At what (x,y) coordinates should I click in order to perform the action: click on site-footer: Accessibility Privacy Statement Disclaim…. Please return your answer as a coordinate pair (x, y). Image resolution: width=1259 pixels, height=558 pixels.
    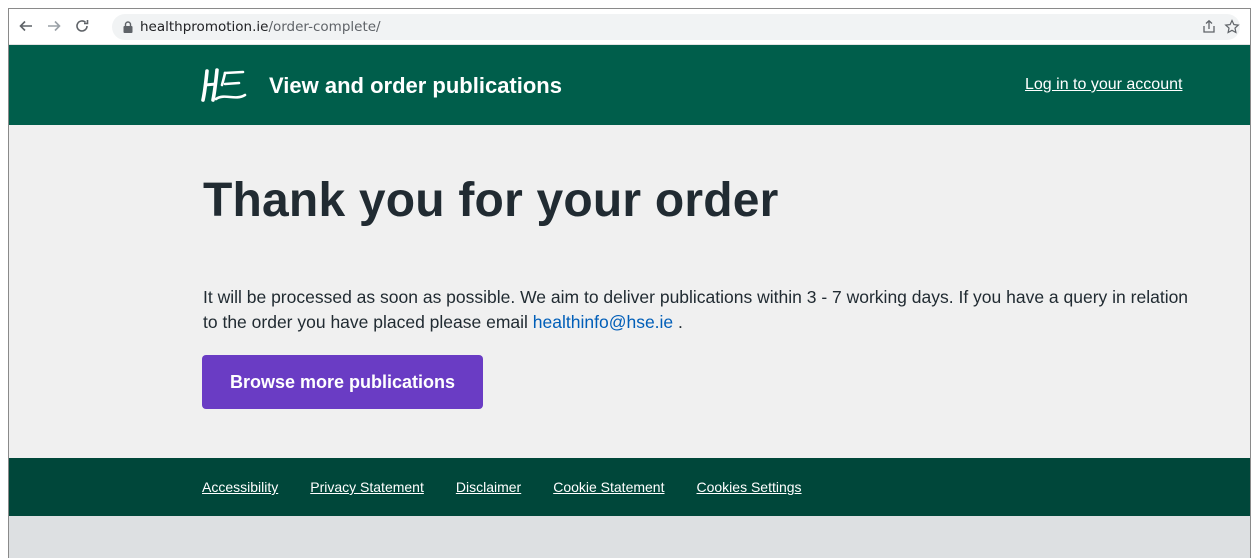
    Looking at the image, I should click on (629, 487).